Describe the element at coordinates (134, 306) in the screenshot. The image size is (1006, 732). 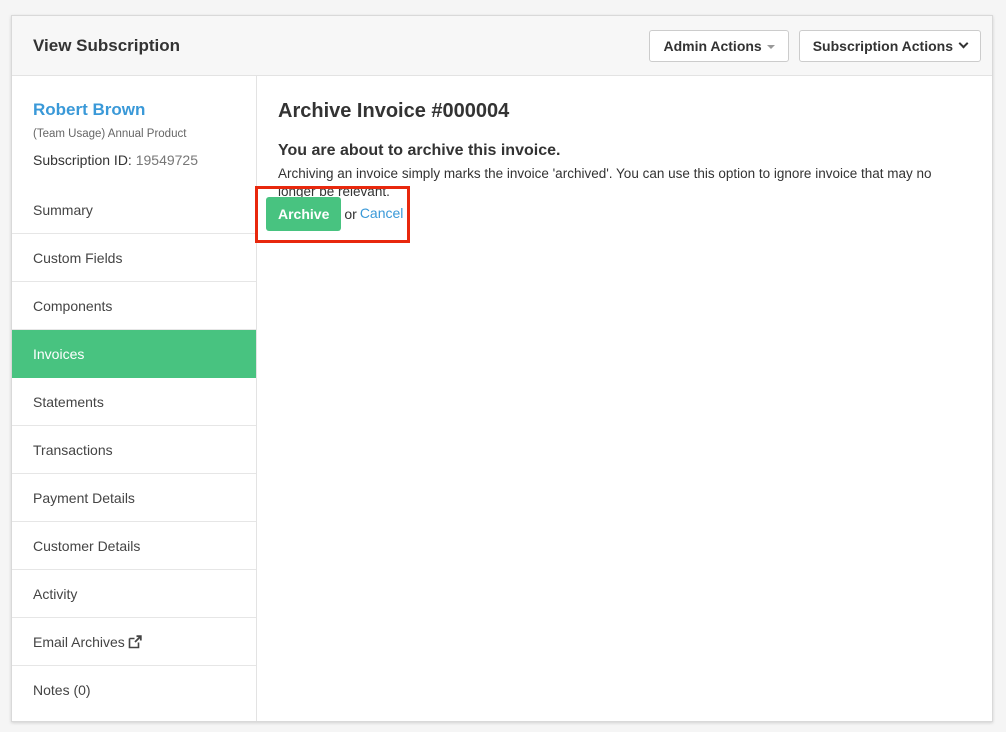
I see `sidebar-item-components: Components` at that location.